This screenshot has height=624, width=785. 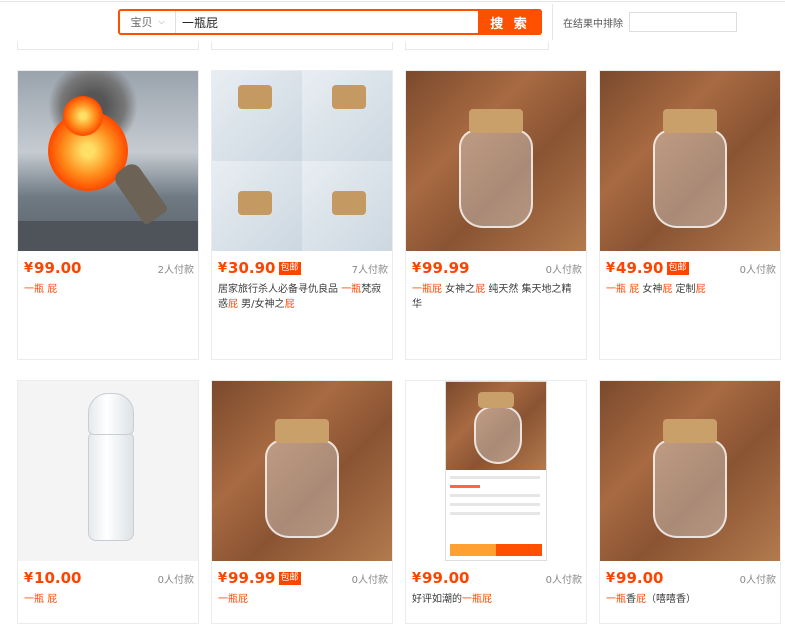 I want to click on ground-strip, so click(x=108, y=236).